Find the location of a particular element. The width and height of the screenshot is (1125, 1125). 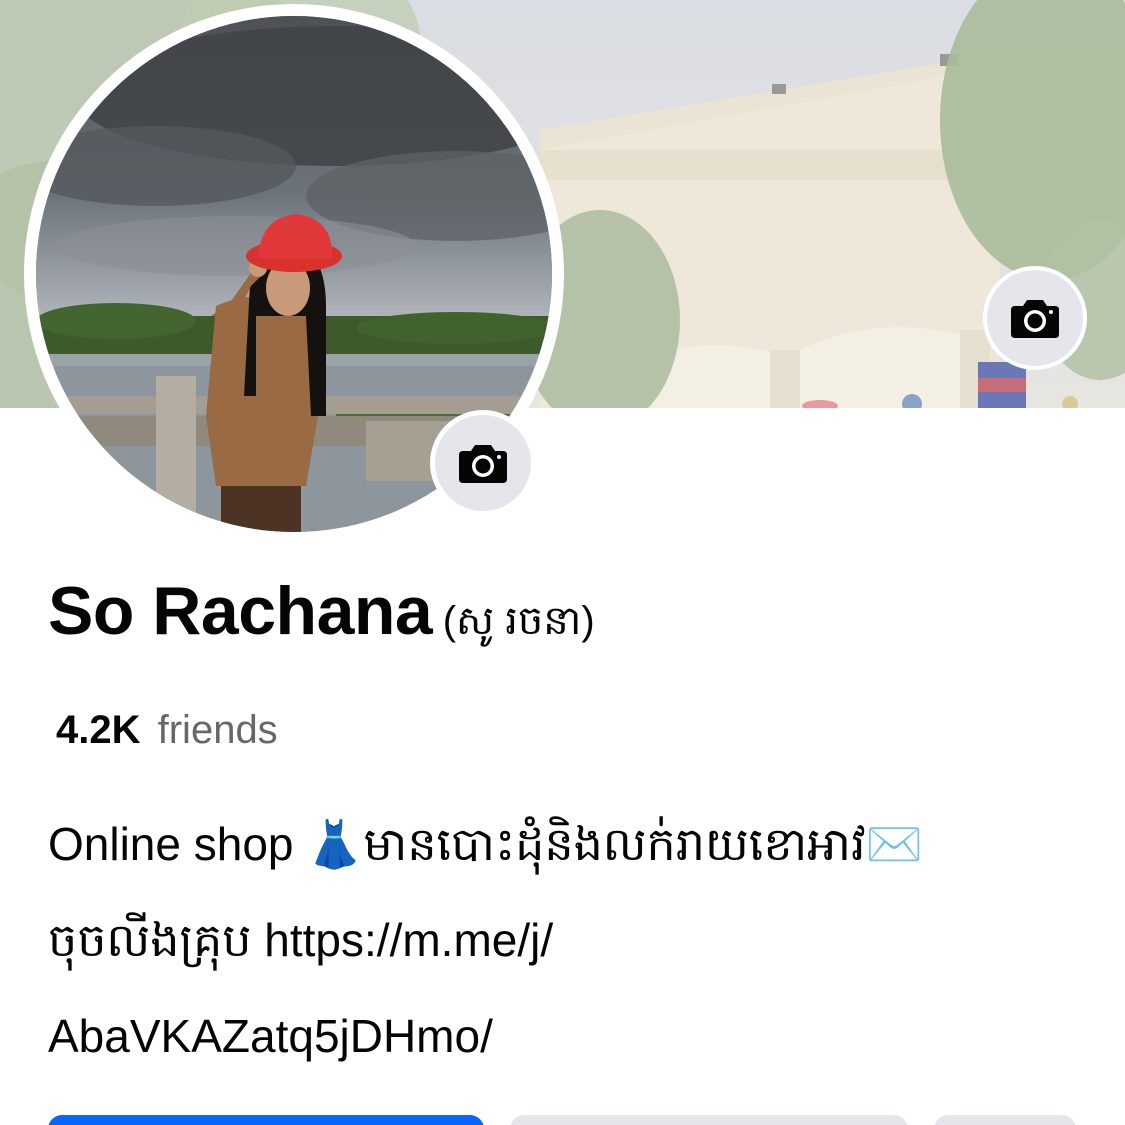

edit-cover-photo-button is located at coordinates (1035, 318).